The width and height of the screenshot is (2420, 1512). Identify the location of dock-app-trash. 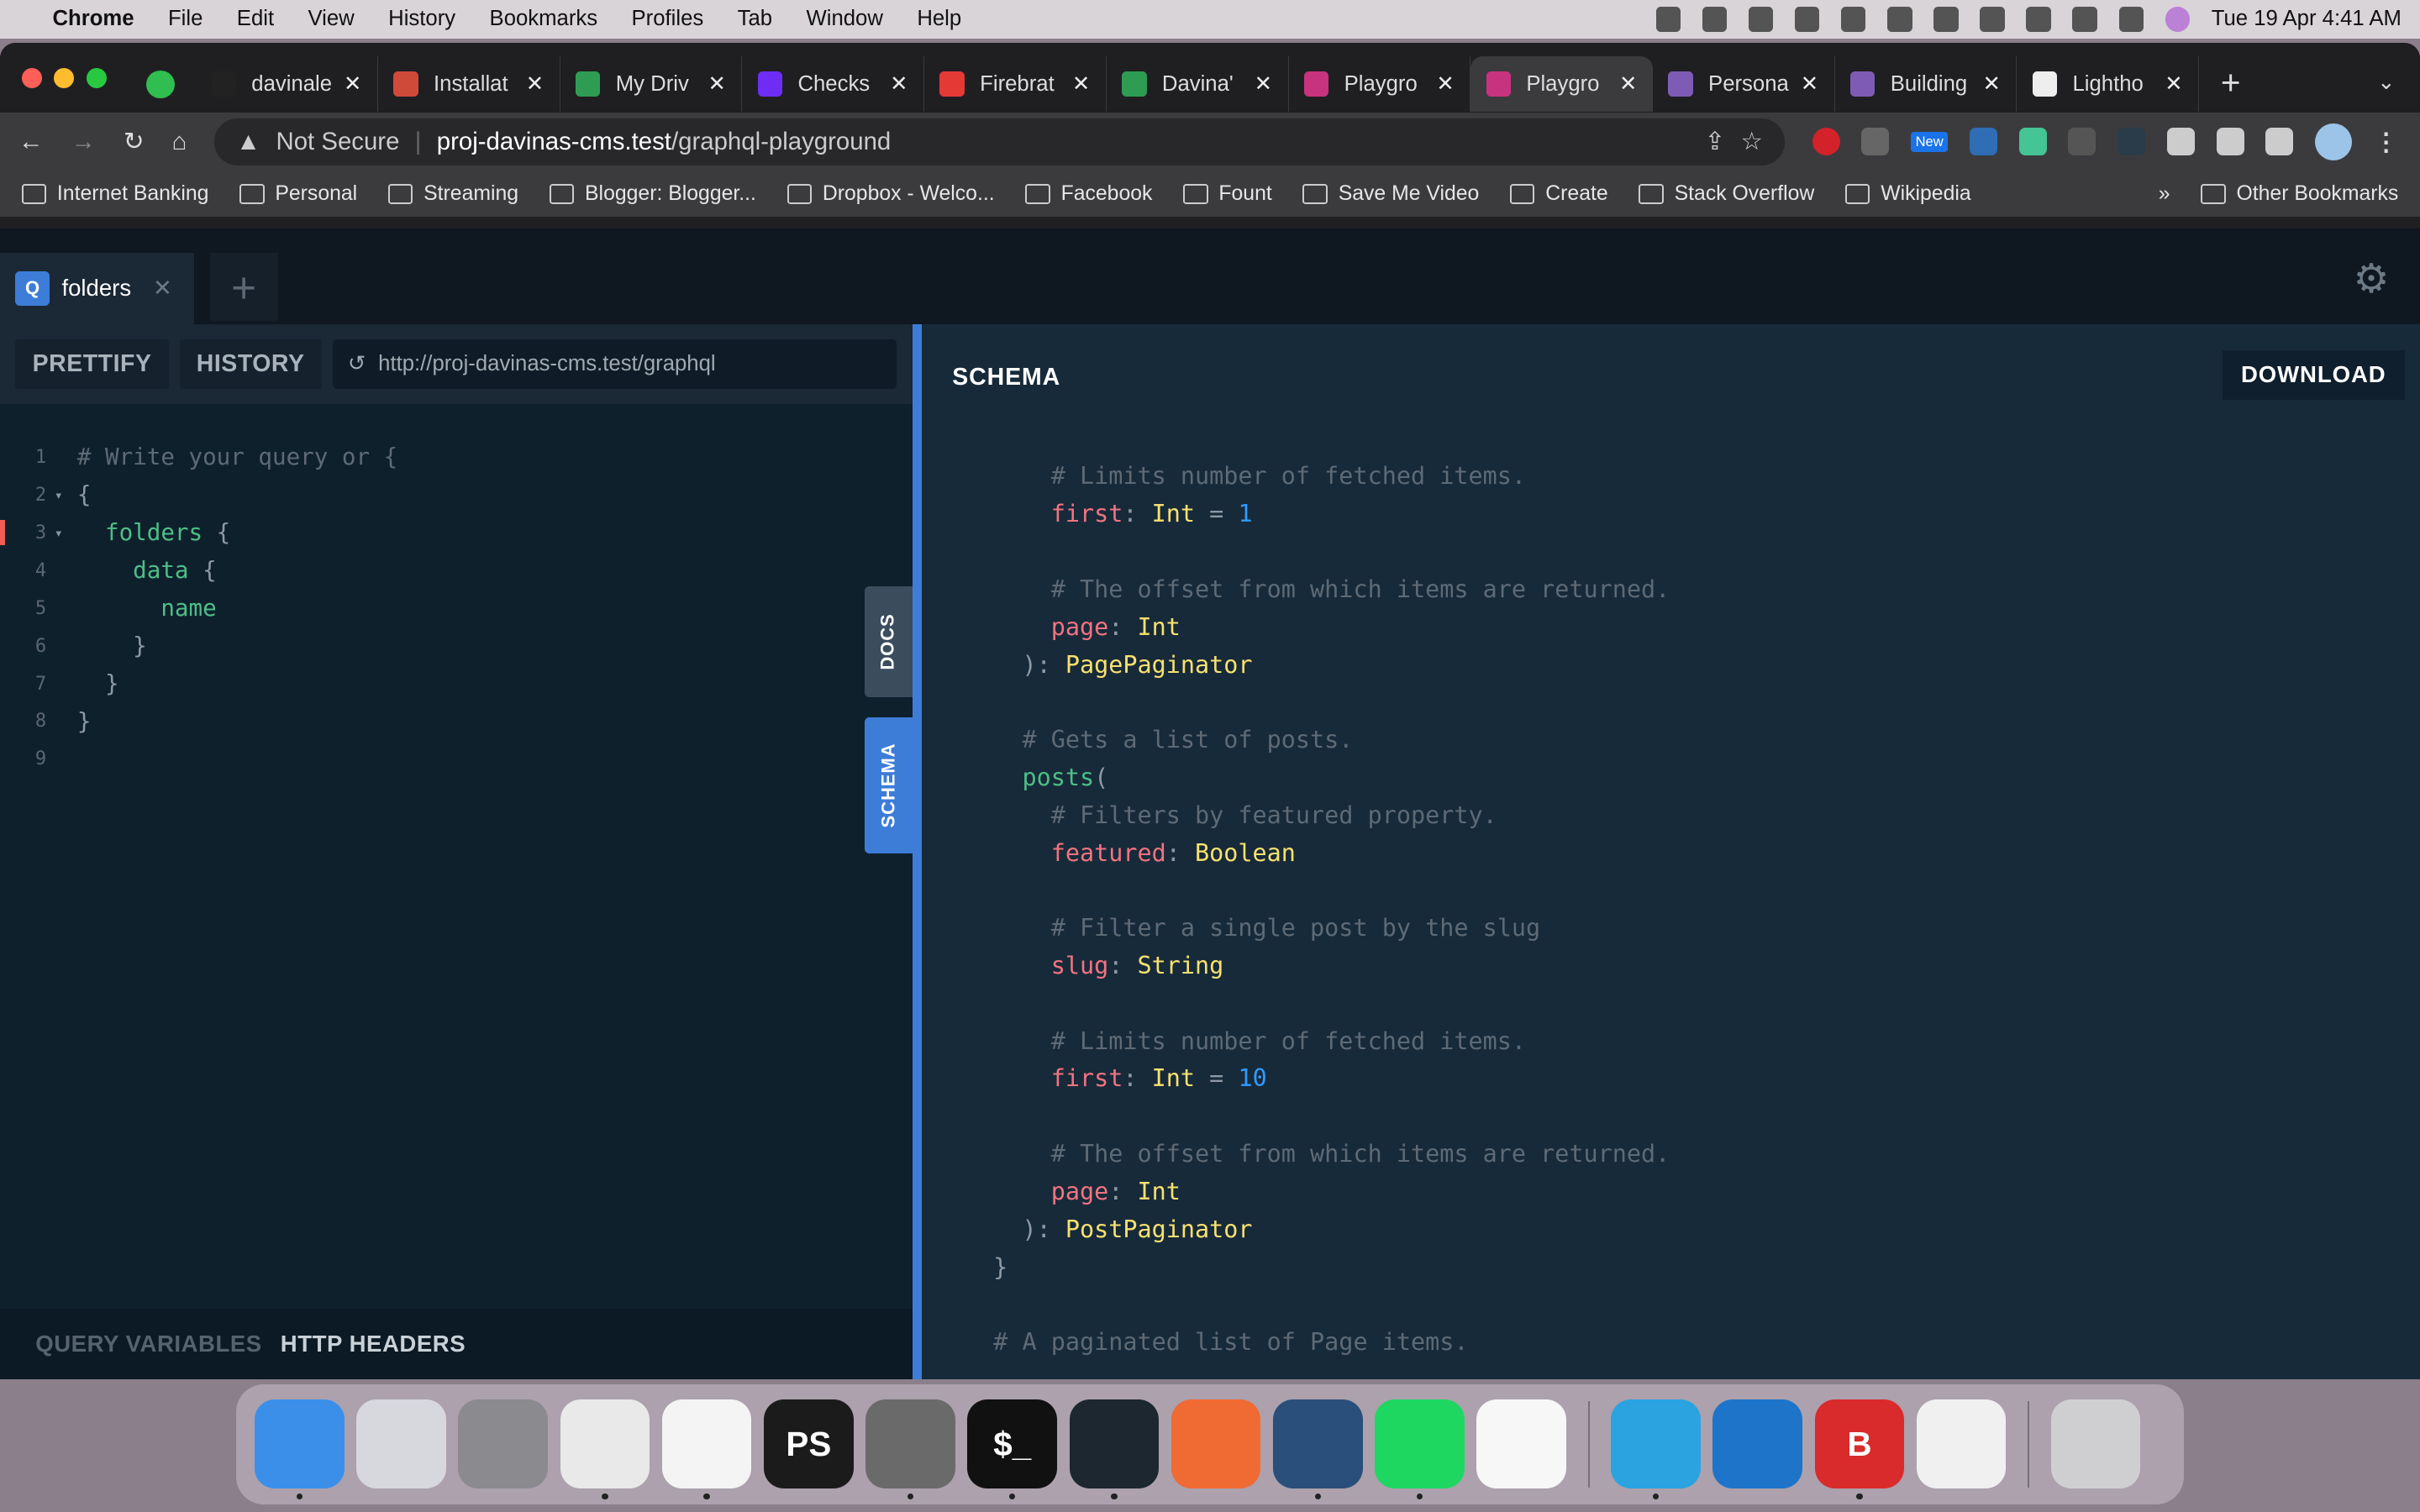
(2095, 1444).